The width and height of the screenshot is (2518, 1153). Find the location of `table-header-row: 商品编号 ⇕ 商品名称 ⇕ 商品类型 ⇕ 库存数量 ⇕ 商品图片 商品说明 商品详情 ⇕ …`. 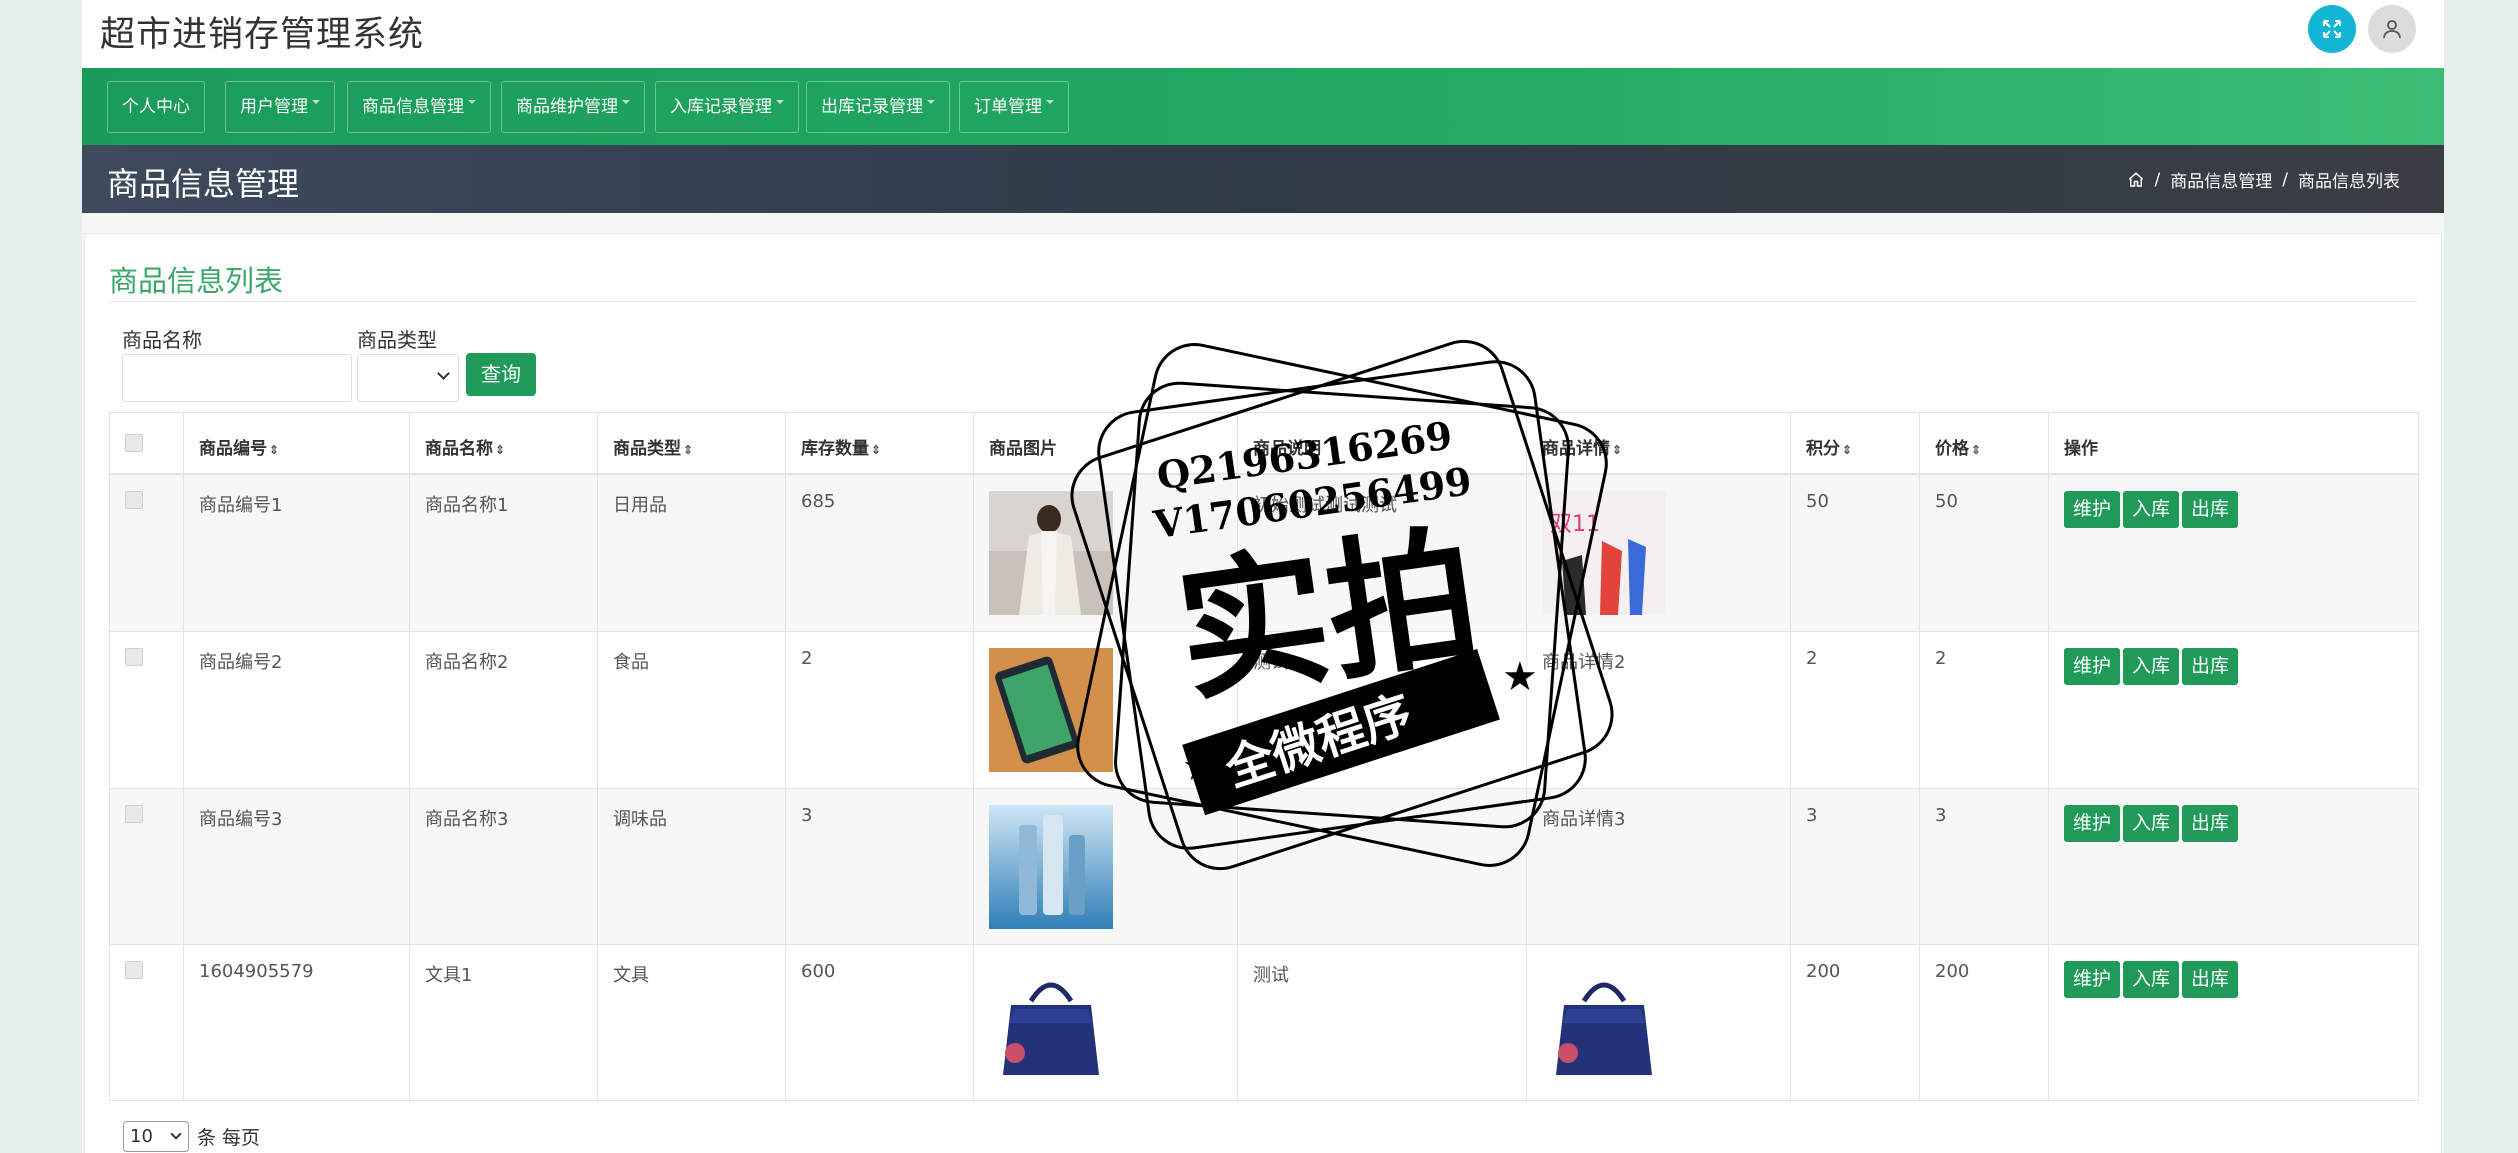

table-header-row: 商品编号 ⇕ 商品名称 ⇕ 商品类型 ⇕ 库存数量 ⇕ 商品图片 商品说明 商品详情 ⇕ … is located at coordinates (1264, 444).